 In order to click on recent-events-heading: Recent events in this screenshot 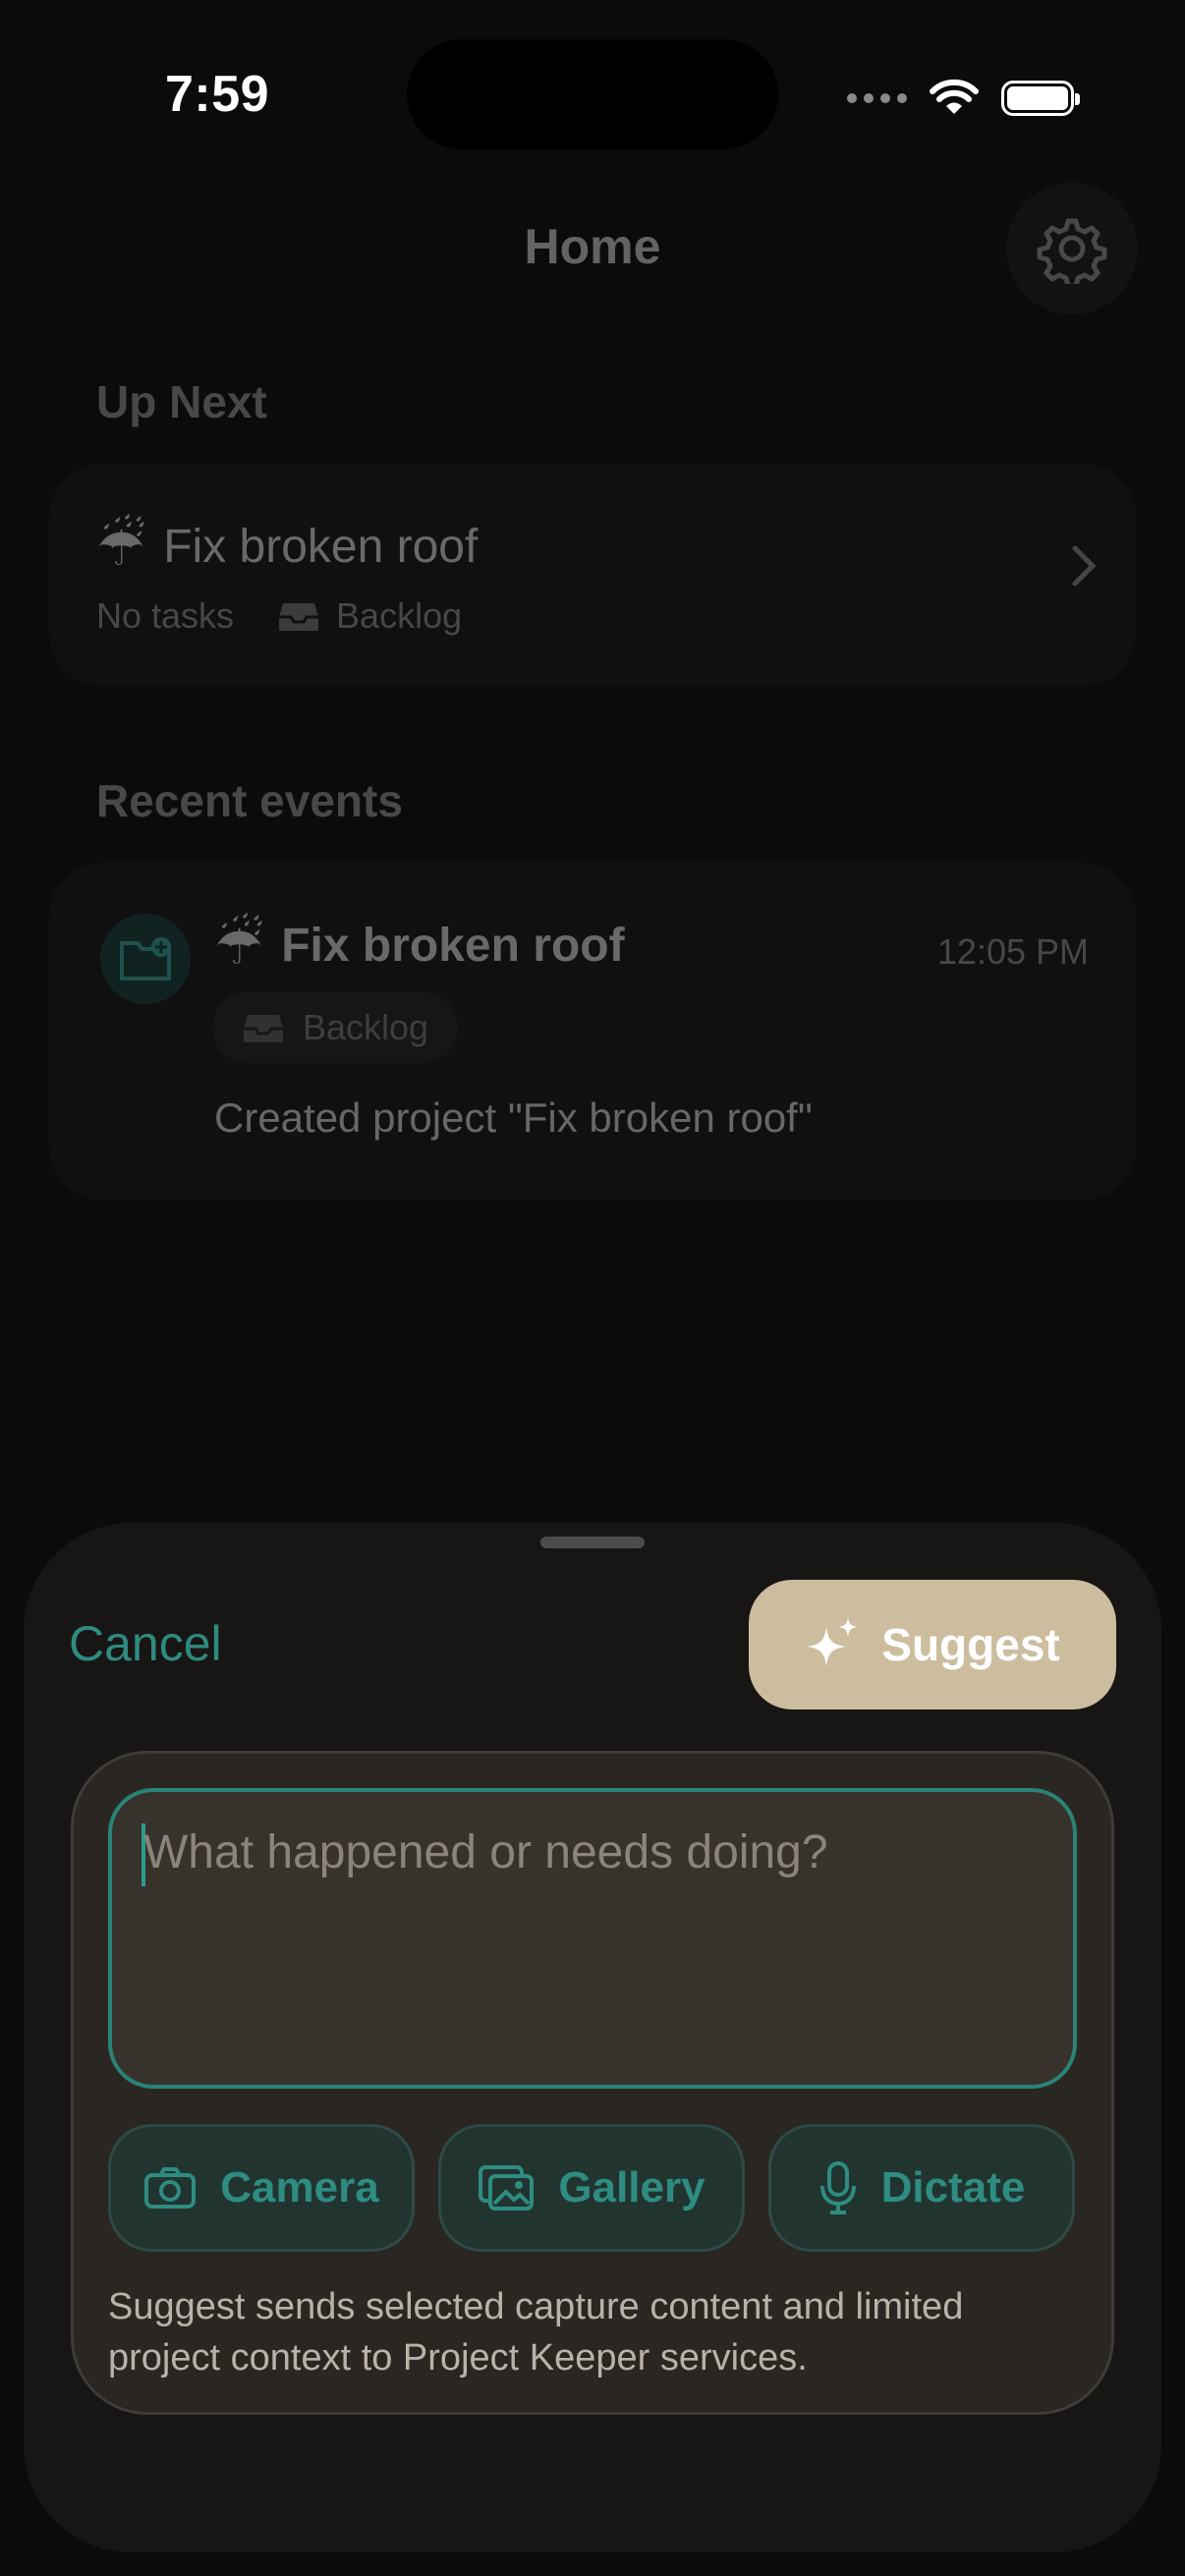, I will do `click(250, 800)`.